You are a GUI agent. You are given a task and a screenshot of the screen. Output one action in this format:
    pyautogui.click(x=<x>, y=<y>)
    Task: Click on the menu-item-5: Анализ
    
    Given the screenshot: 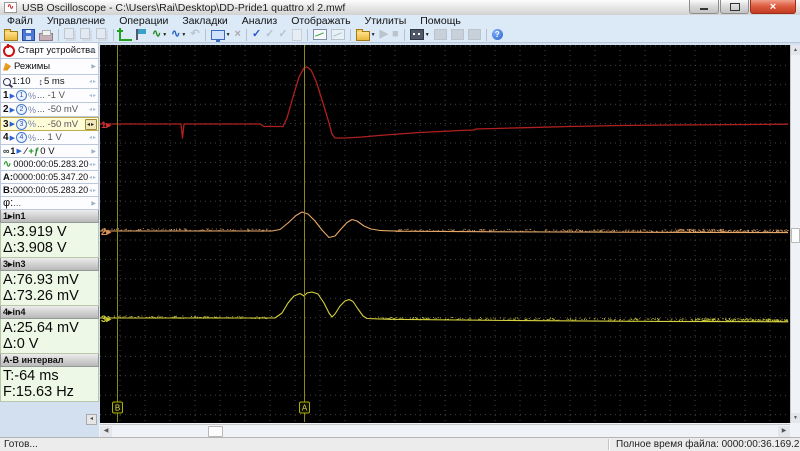 What is the action you would take?
    pyautogui.click(x=259, y=21)
    